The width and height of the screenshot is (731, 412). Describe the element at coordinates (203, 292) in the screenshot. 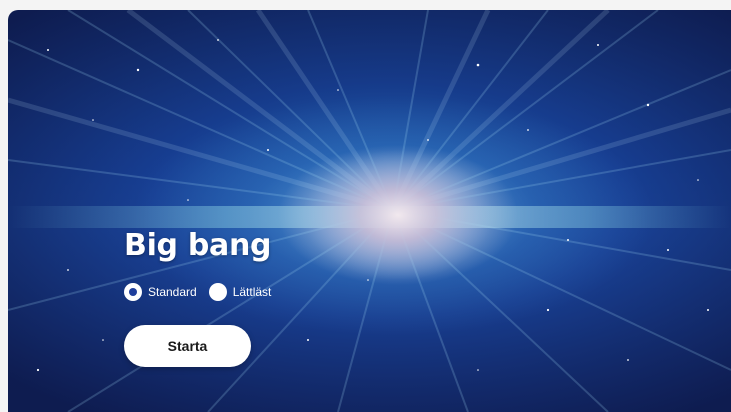

I see `reading-mode-radio-group: Standard Lättläst` at that location.